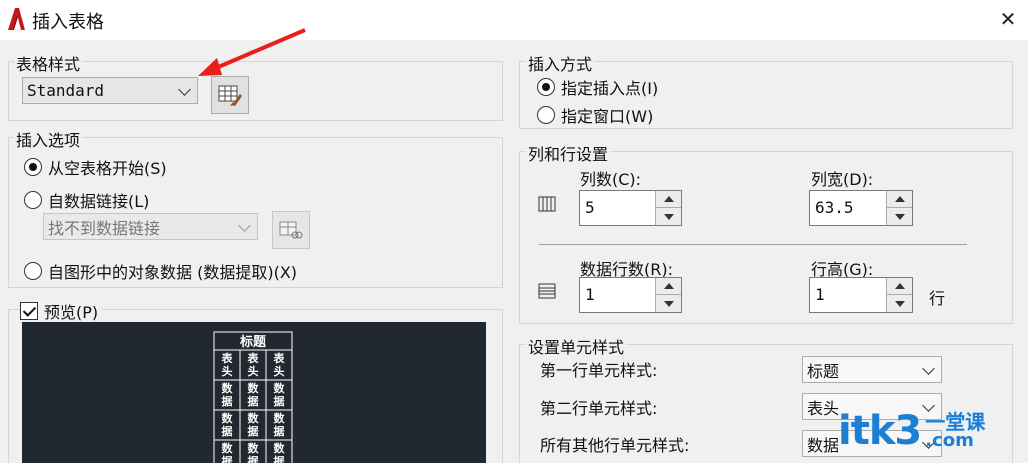 The width and height of the screenshot is (1028, 463). I want to click on table-style-dialog-icon, so click(230, 95).